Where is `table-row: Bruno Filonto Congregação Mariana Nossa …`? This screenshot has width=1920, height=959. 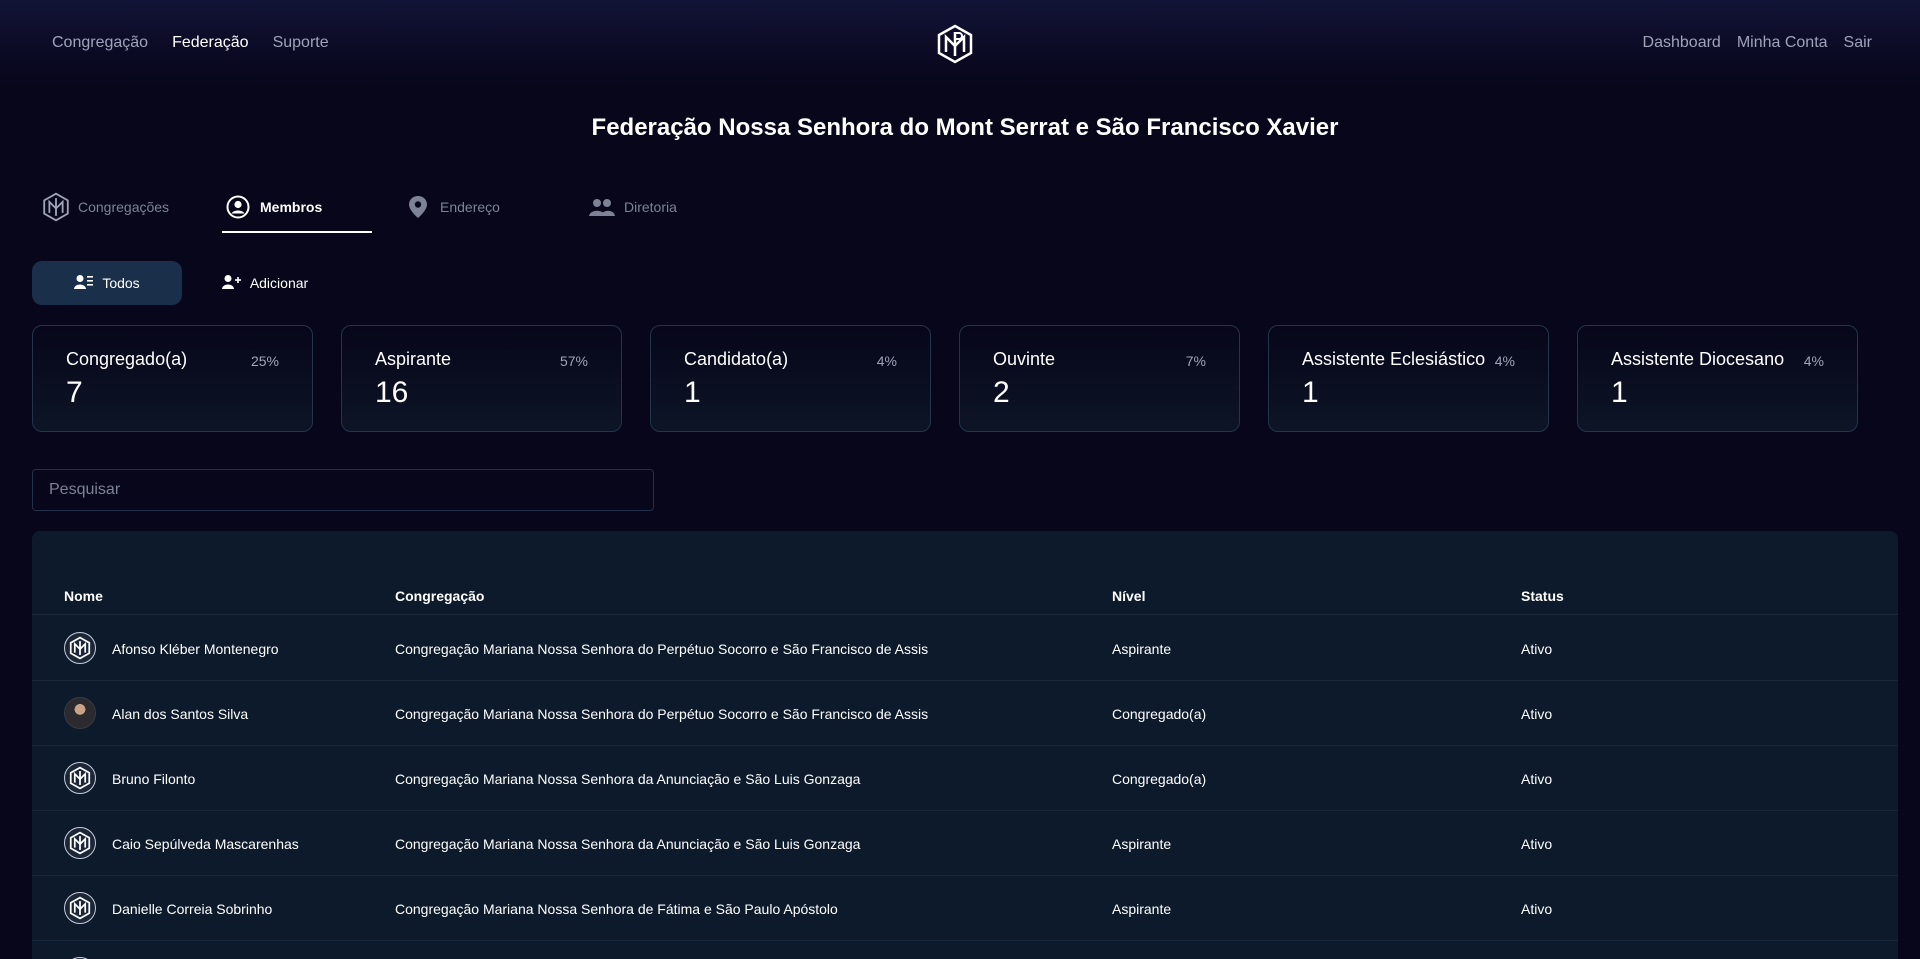
table-row: Bruno Filonto Congregação Mariana Nossa … is located at coordinates (965, 778).